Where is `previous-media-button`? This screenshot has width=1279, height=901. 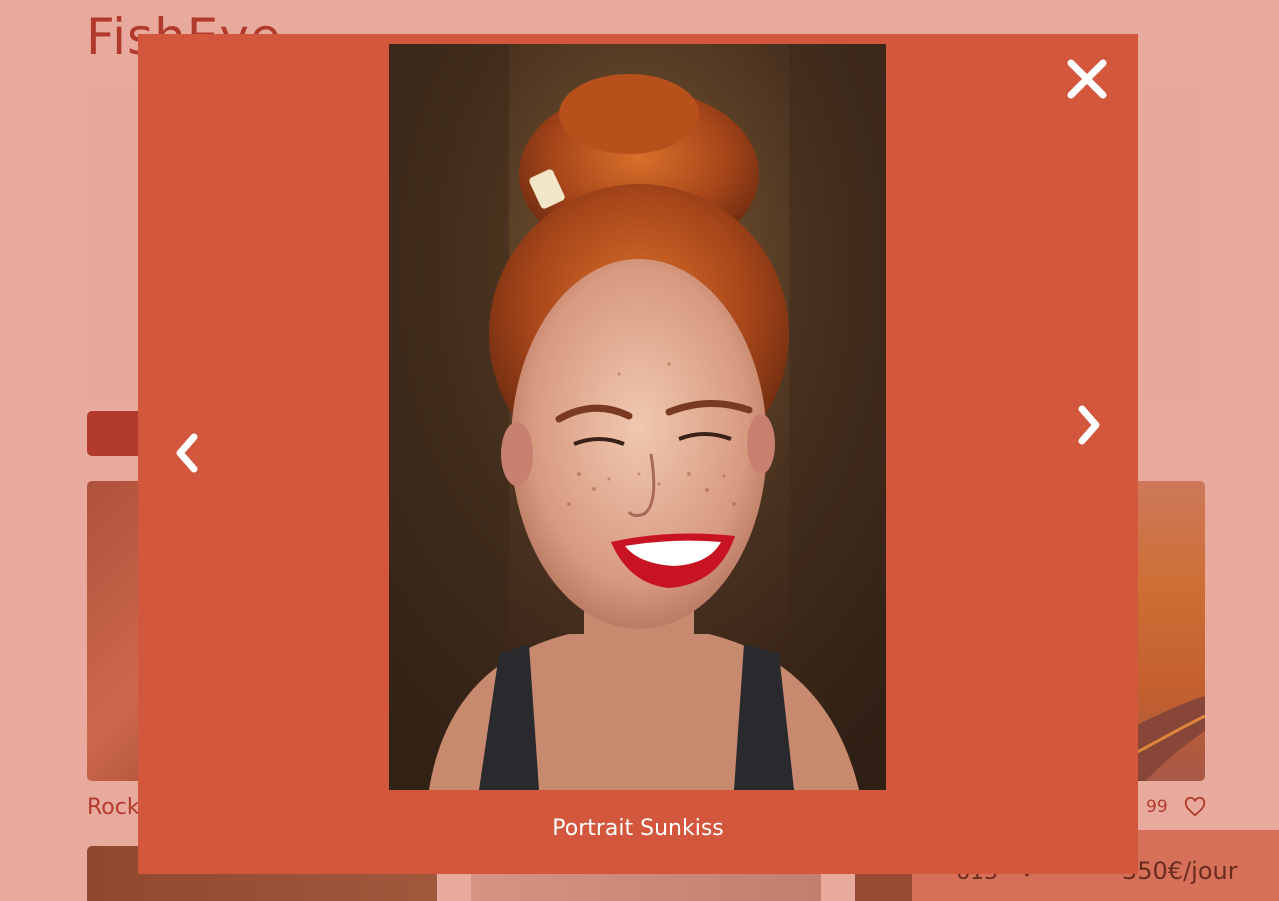 previous-media-button is located at coordinates (188, 453).